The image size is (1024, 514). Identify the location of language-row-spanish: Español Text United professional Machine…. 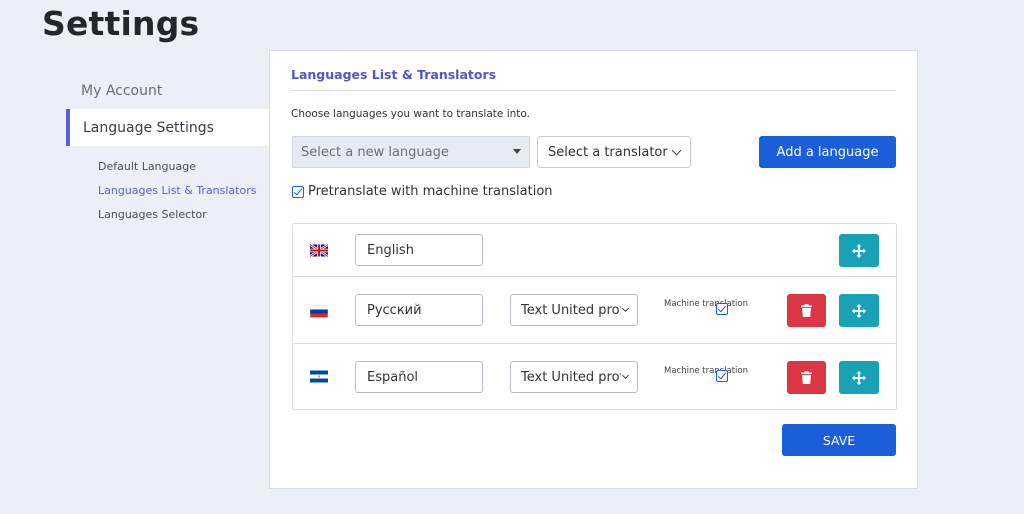
(594, 377).